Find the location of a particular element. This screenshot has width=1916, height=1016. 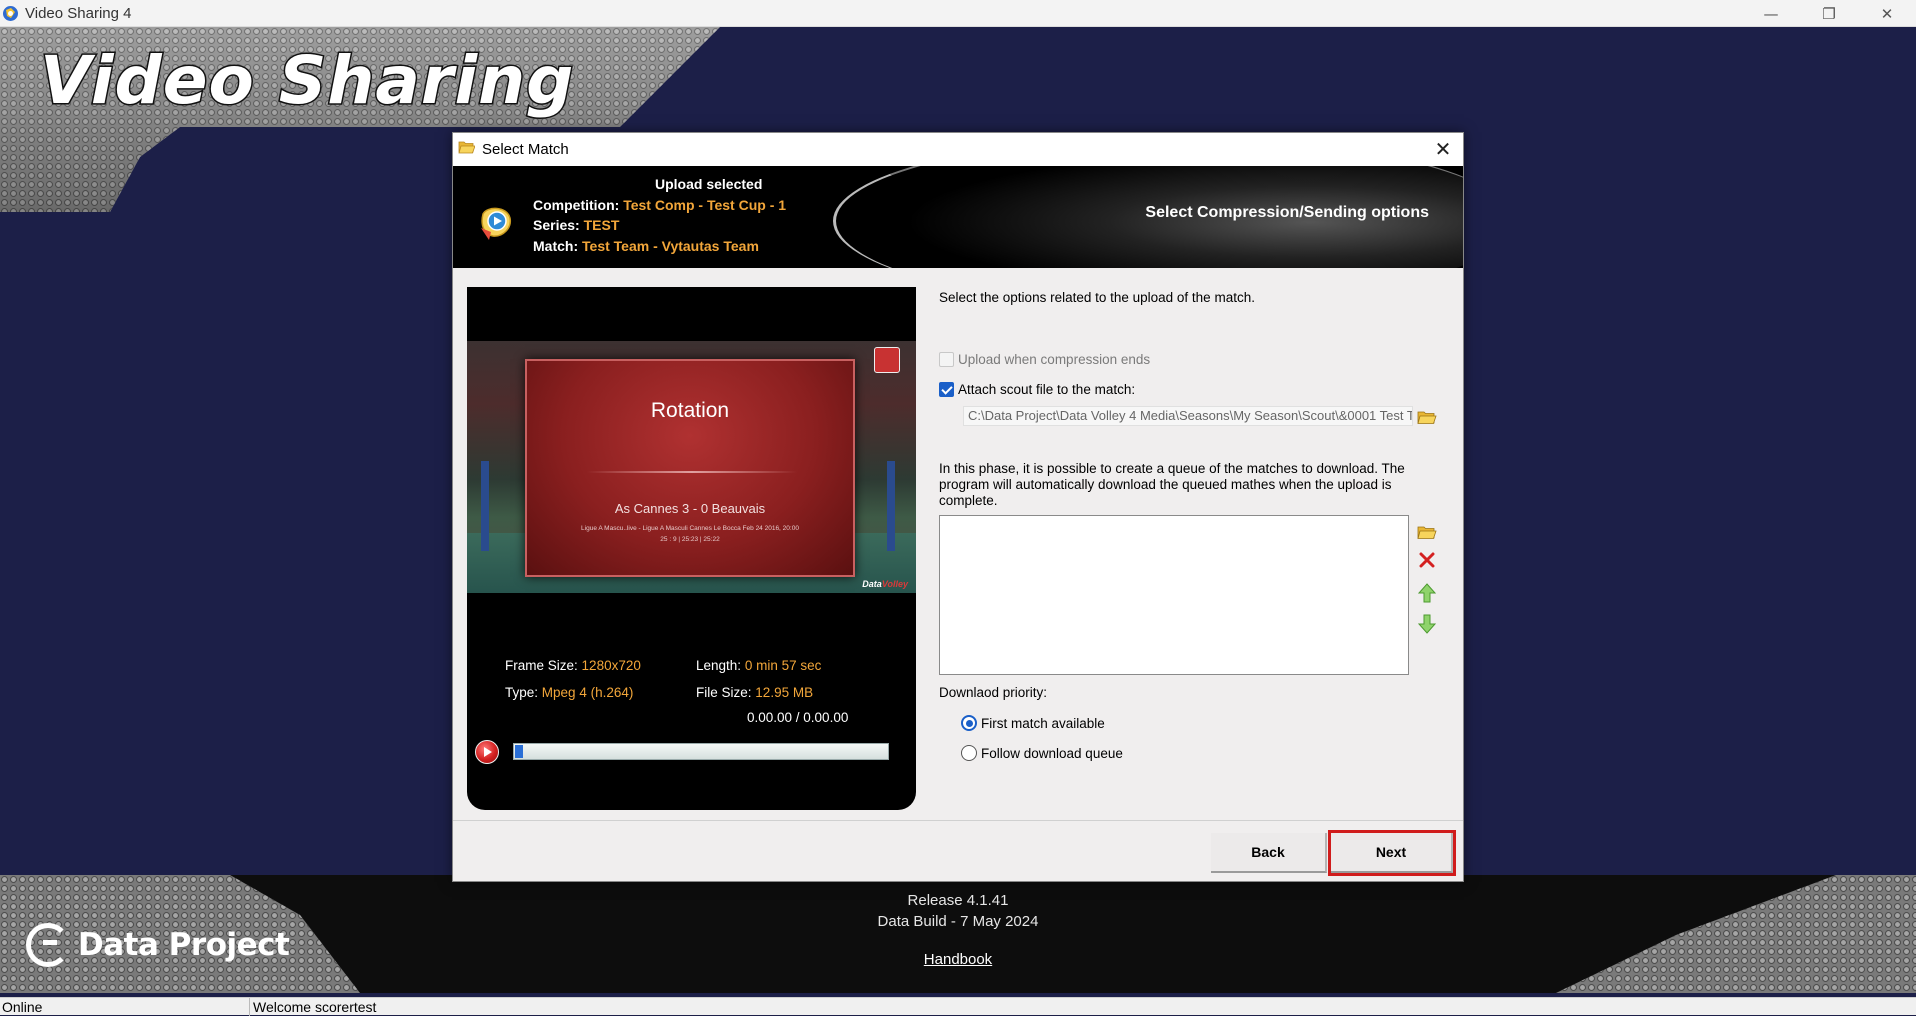

video-share-icon is located at coordinates (496, 223).